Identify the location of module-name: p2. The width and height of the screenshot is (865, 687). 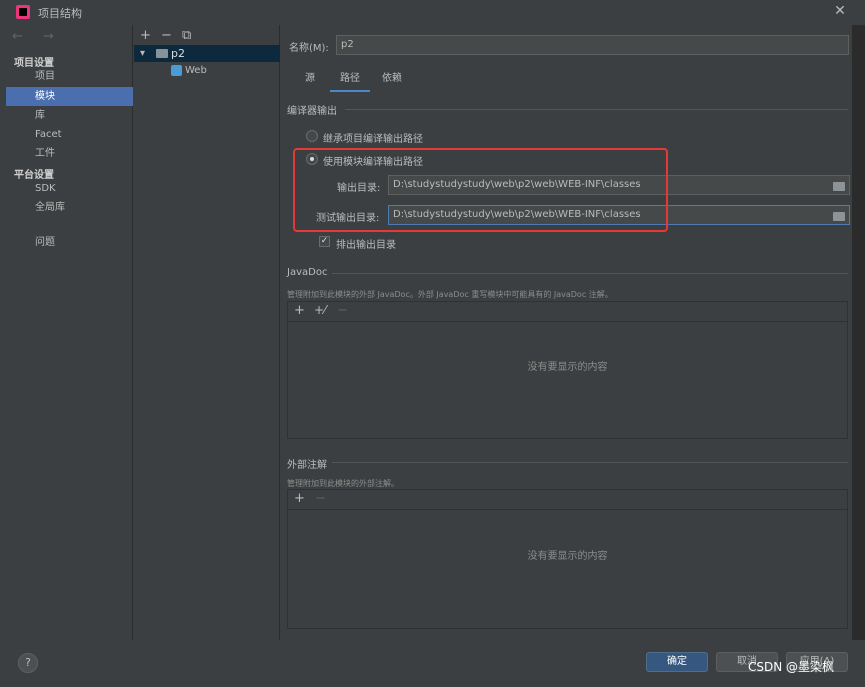
(178, 53).